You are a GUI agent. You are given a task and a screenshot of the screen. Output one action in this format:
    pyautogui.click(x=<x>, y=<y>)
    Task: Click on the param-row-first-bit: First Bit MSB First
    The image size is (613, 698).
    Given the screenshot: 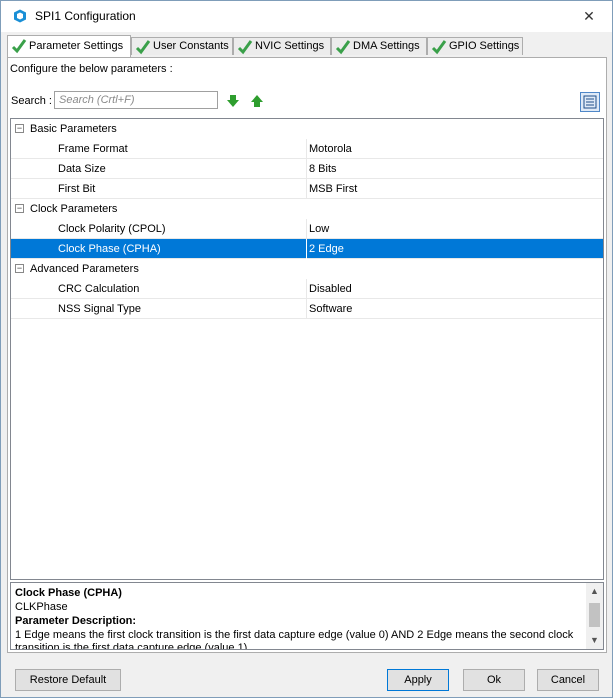 What is the action you would take?
    pyautogui.click(x=307, y=189)
    